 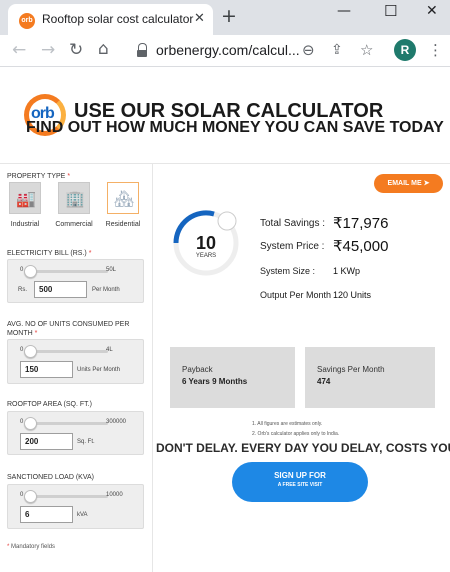 I want to click on payback-years-unit: YEARS, so click(x=206, y=256).